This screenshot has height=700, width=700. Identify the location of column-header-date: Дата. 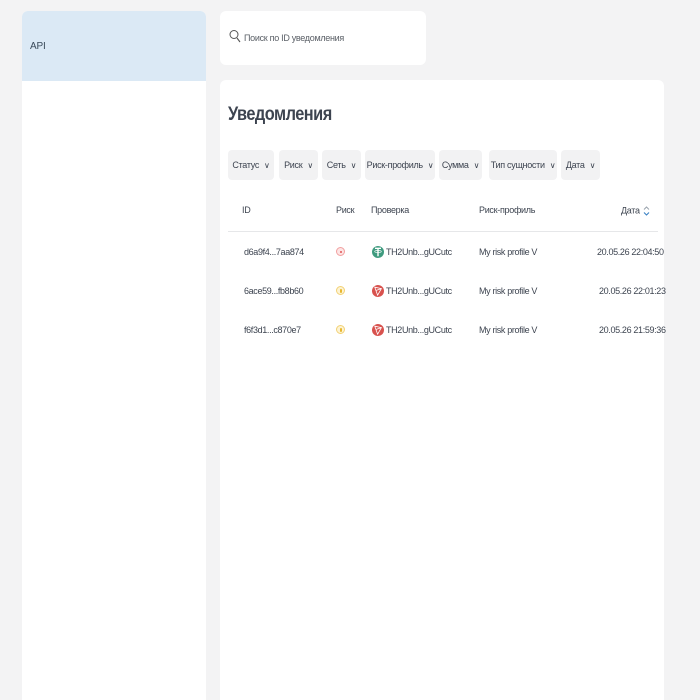
(635, 211).